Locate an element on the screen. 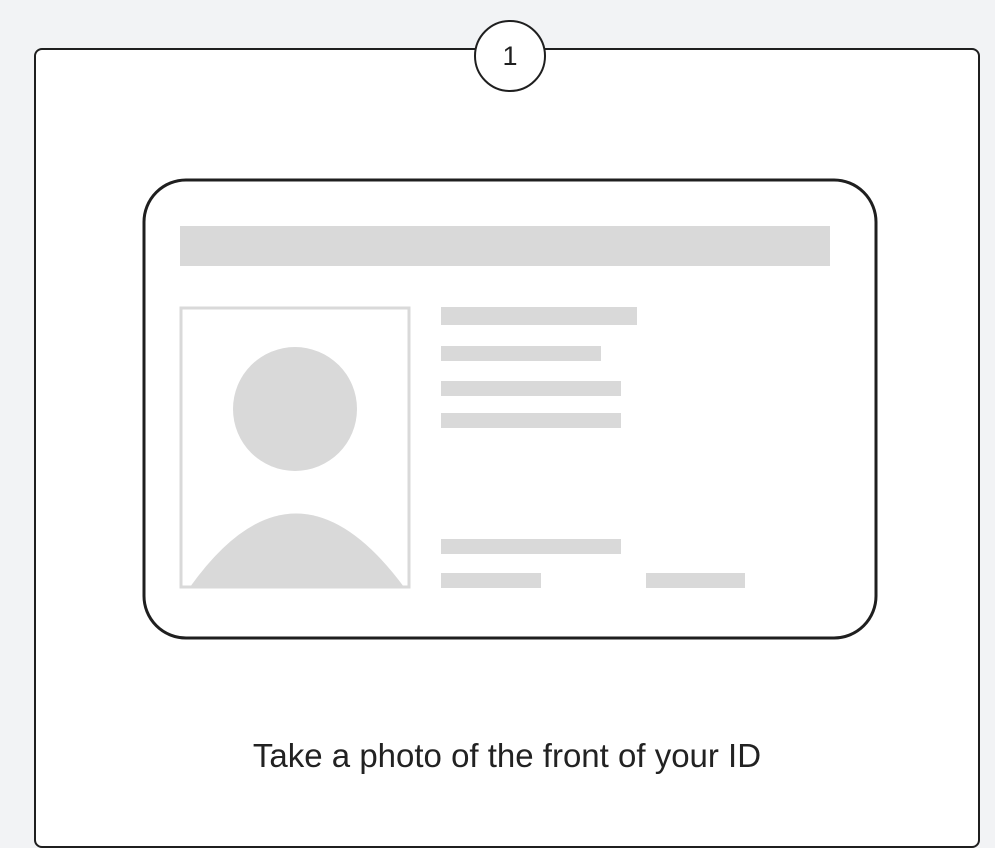 This screenshot has height=848, width=995. step-number: 1 is located at coordinates (510, 55).